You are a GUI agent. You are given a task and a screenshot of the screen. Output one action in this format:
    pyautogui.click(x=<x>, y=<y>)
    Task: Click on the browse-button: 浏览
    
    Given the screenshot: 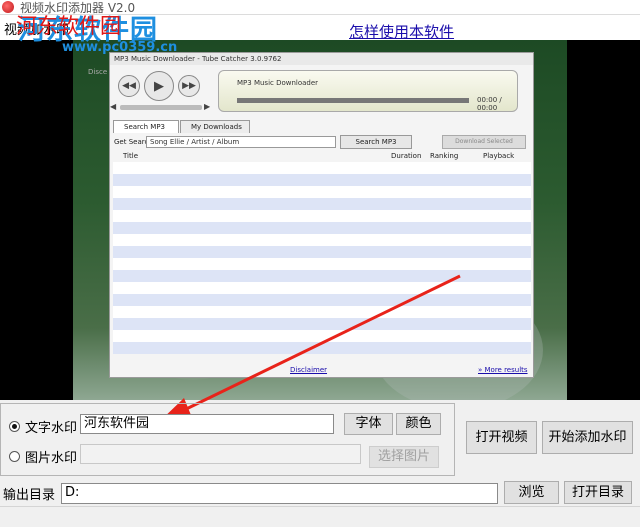 What is the action you would take?
    pyautogui.click(x=531, y=492)
    